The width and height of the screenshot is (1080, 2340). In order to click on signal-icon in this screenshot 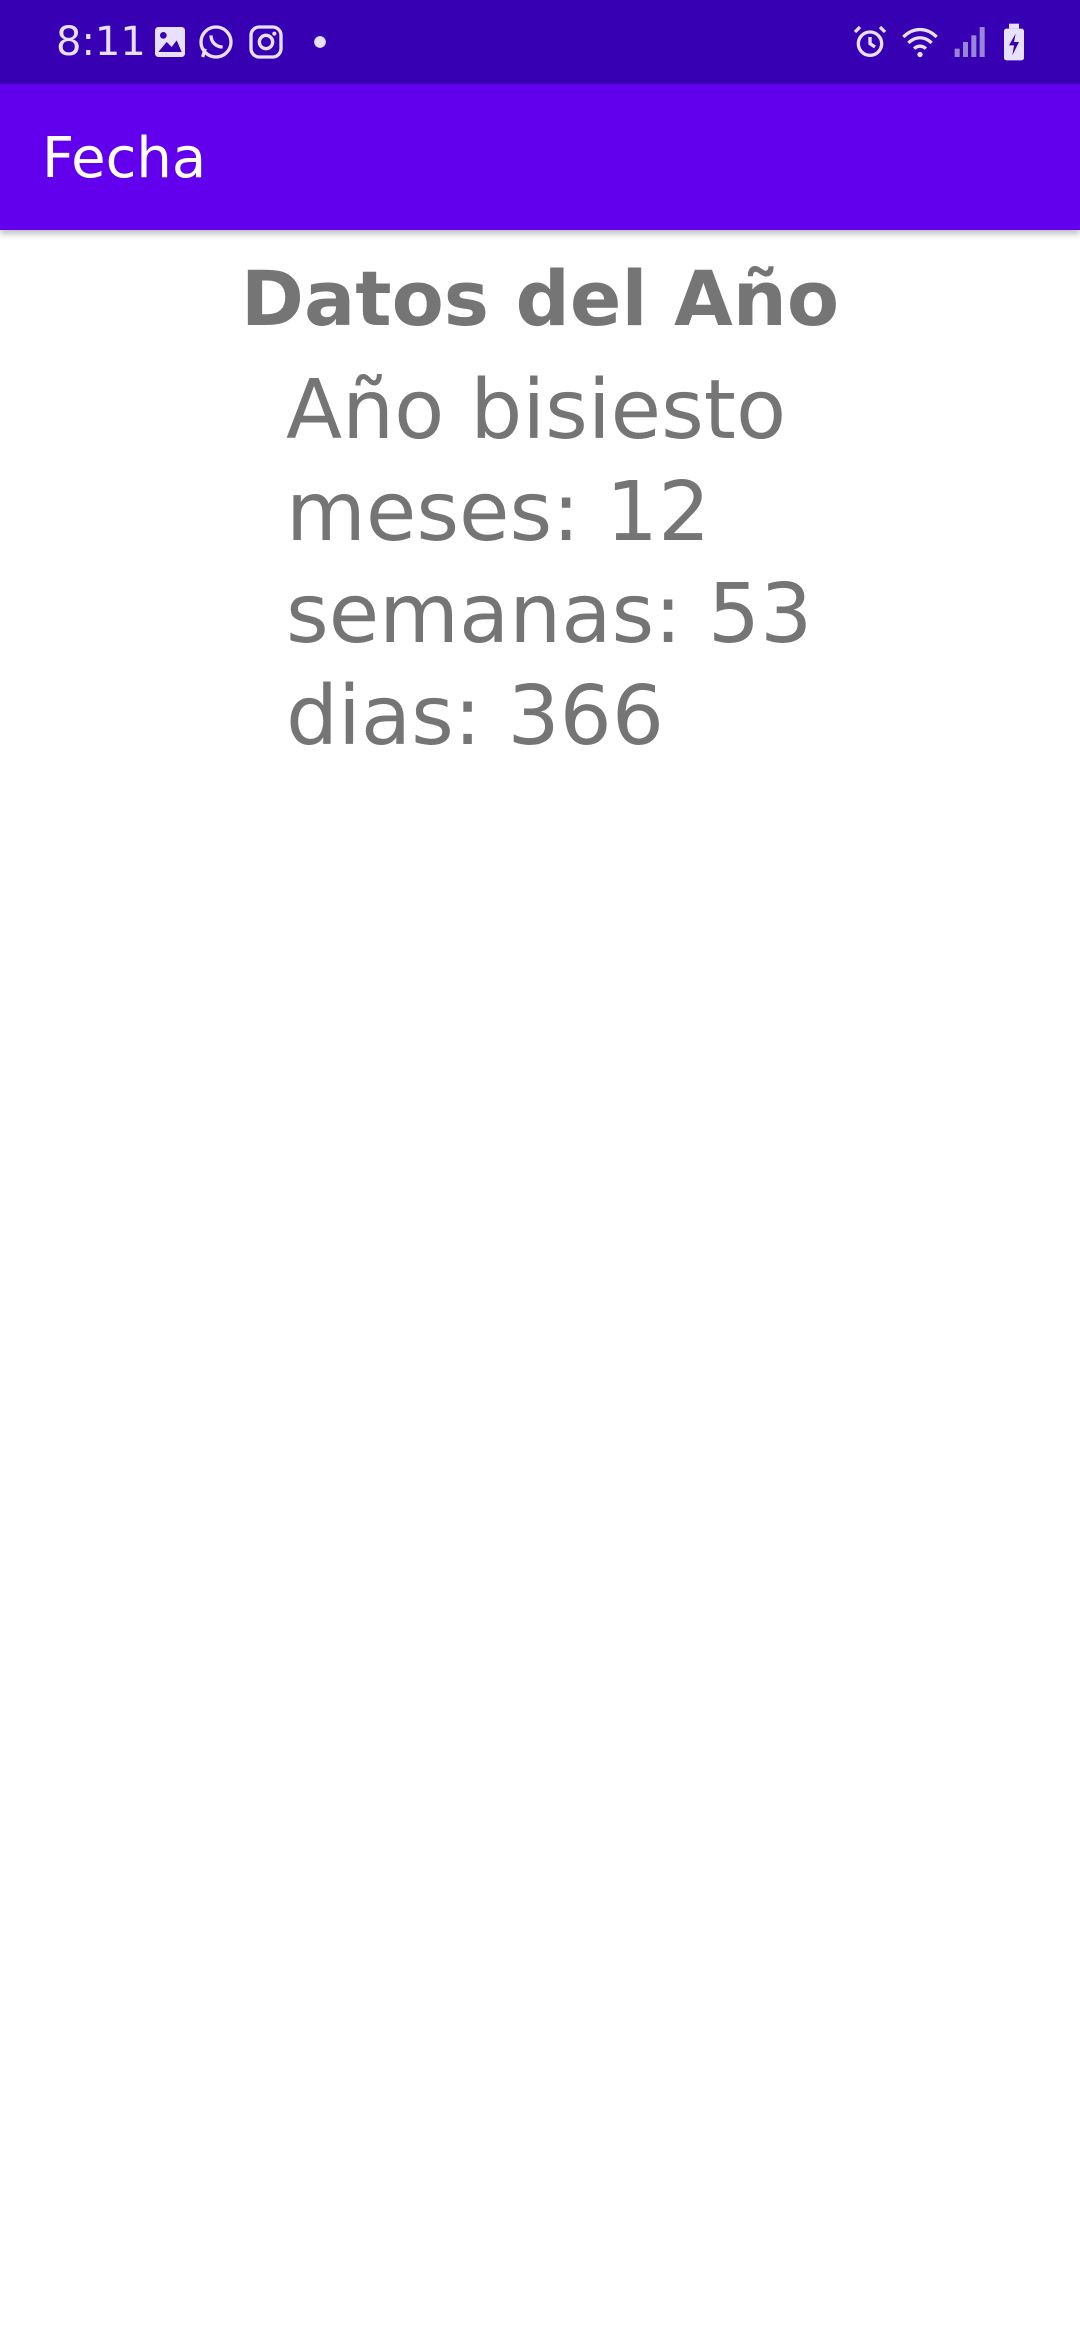, I will do `click(968, 42)`.